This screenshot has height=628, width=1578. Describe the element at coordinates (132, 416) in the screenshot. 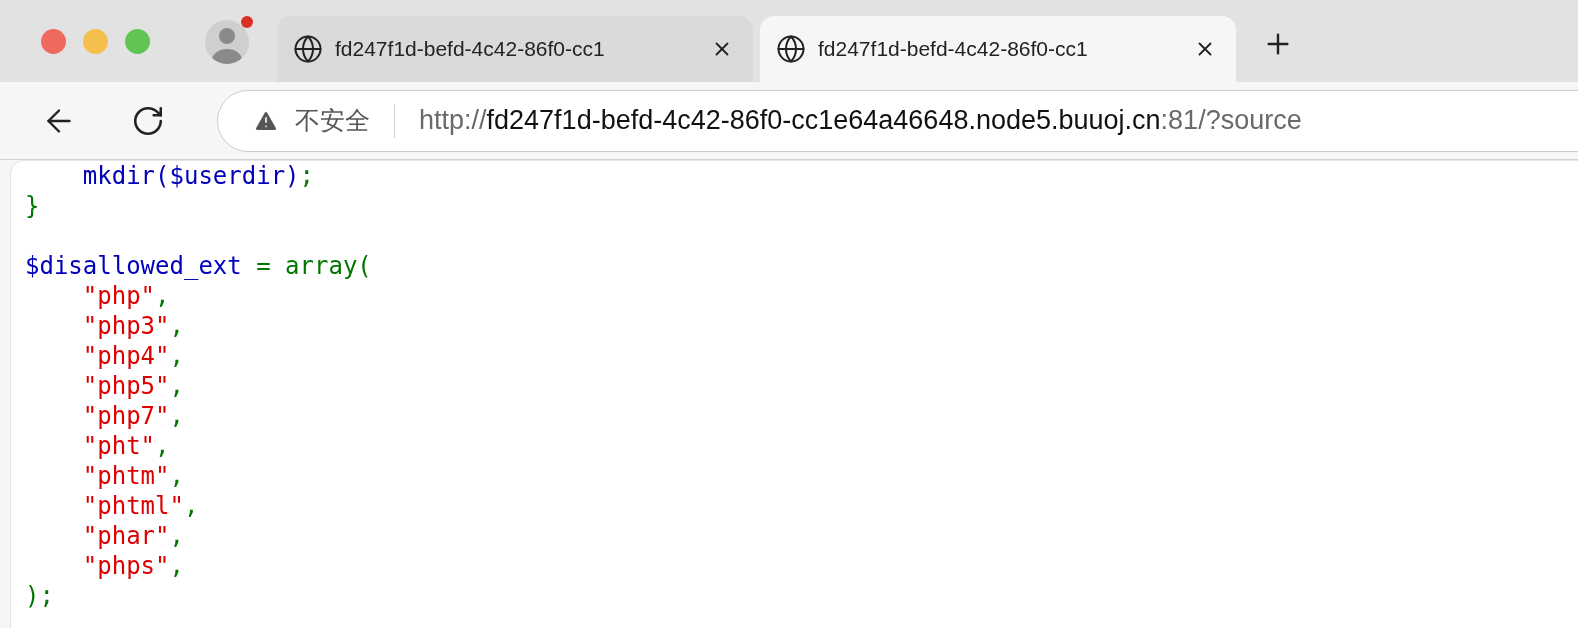

I see `code-line: "php7",` at that location.